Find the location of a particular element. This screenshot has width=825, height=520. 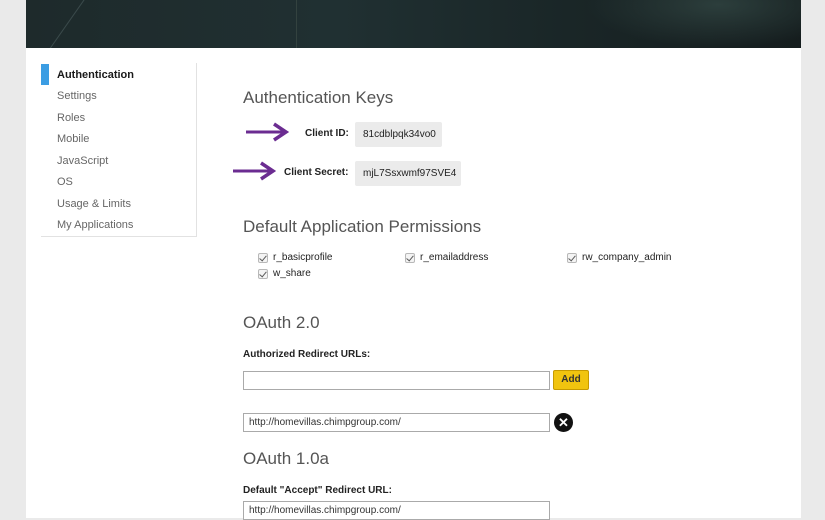

sidebar-item-settings: Settings is located at coordinates (77, 96).